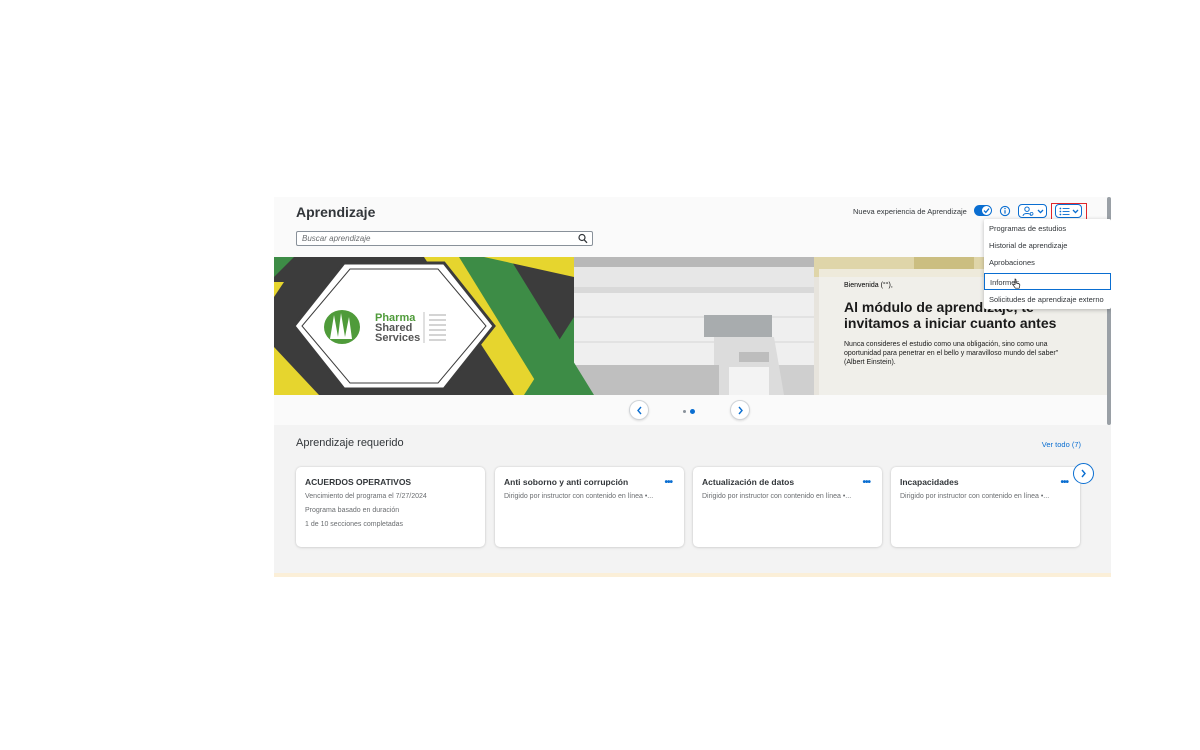 Image resolution: width=1200 pixels, height=750 pixels. Describe the element at coordinates (1005, 211) in the screenshot. I see `info-icon` at that location.